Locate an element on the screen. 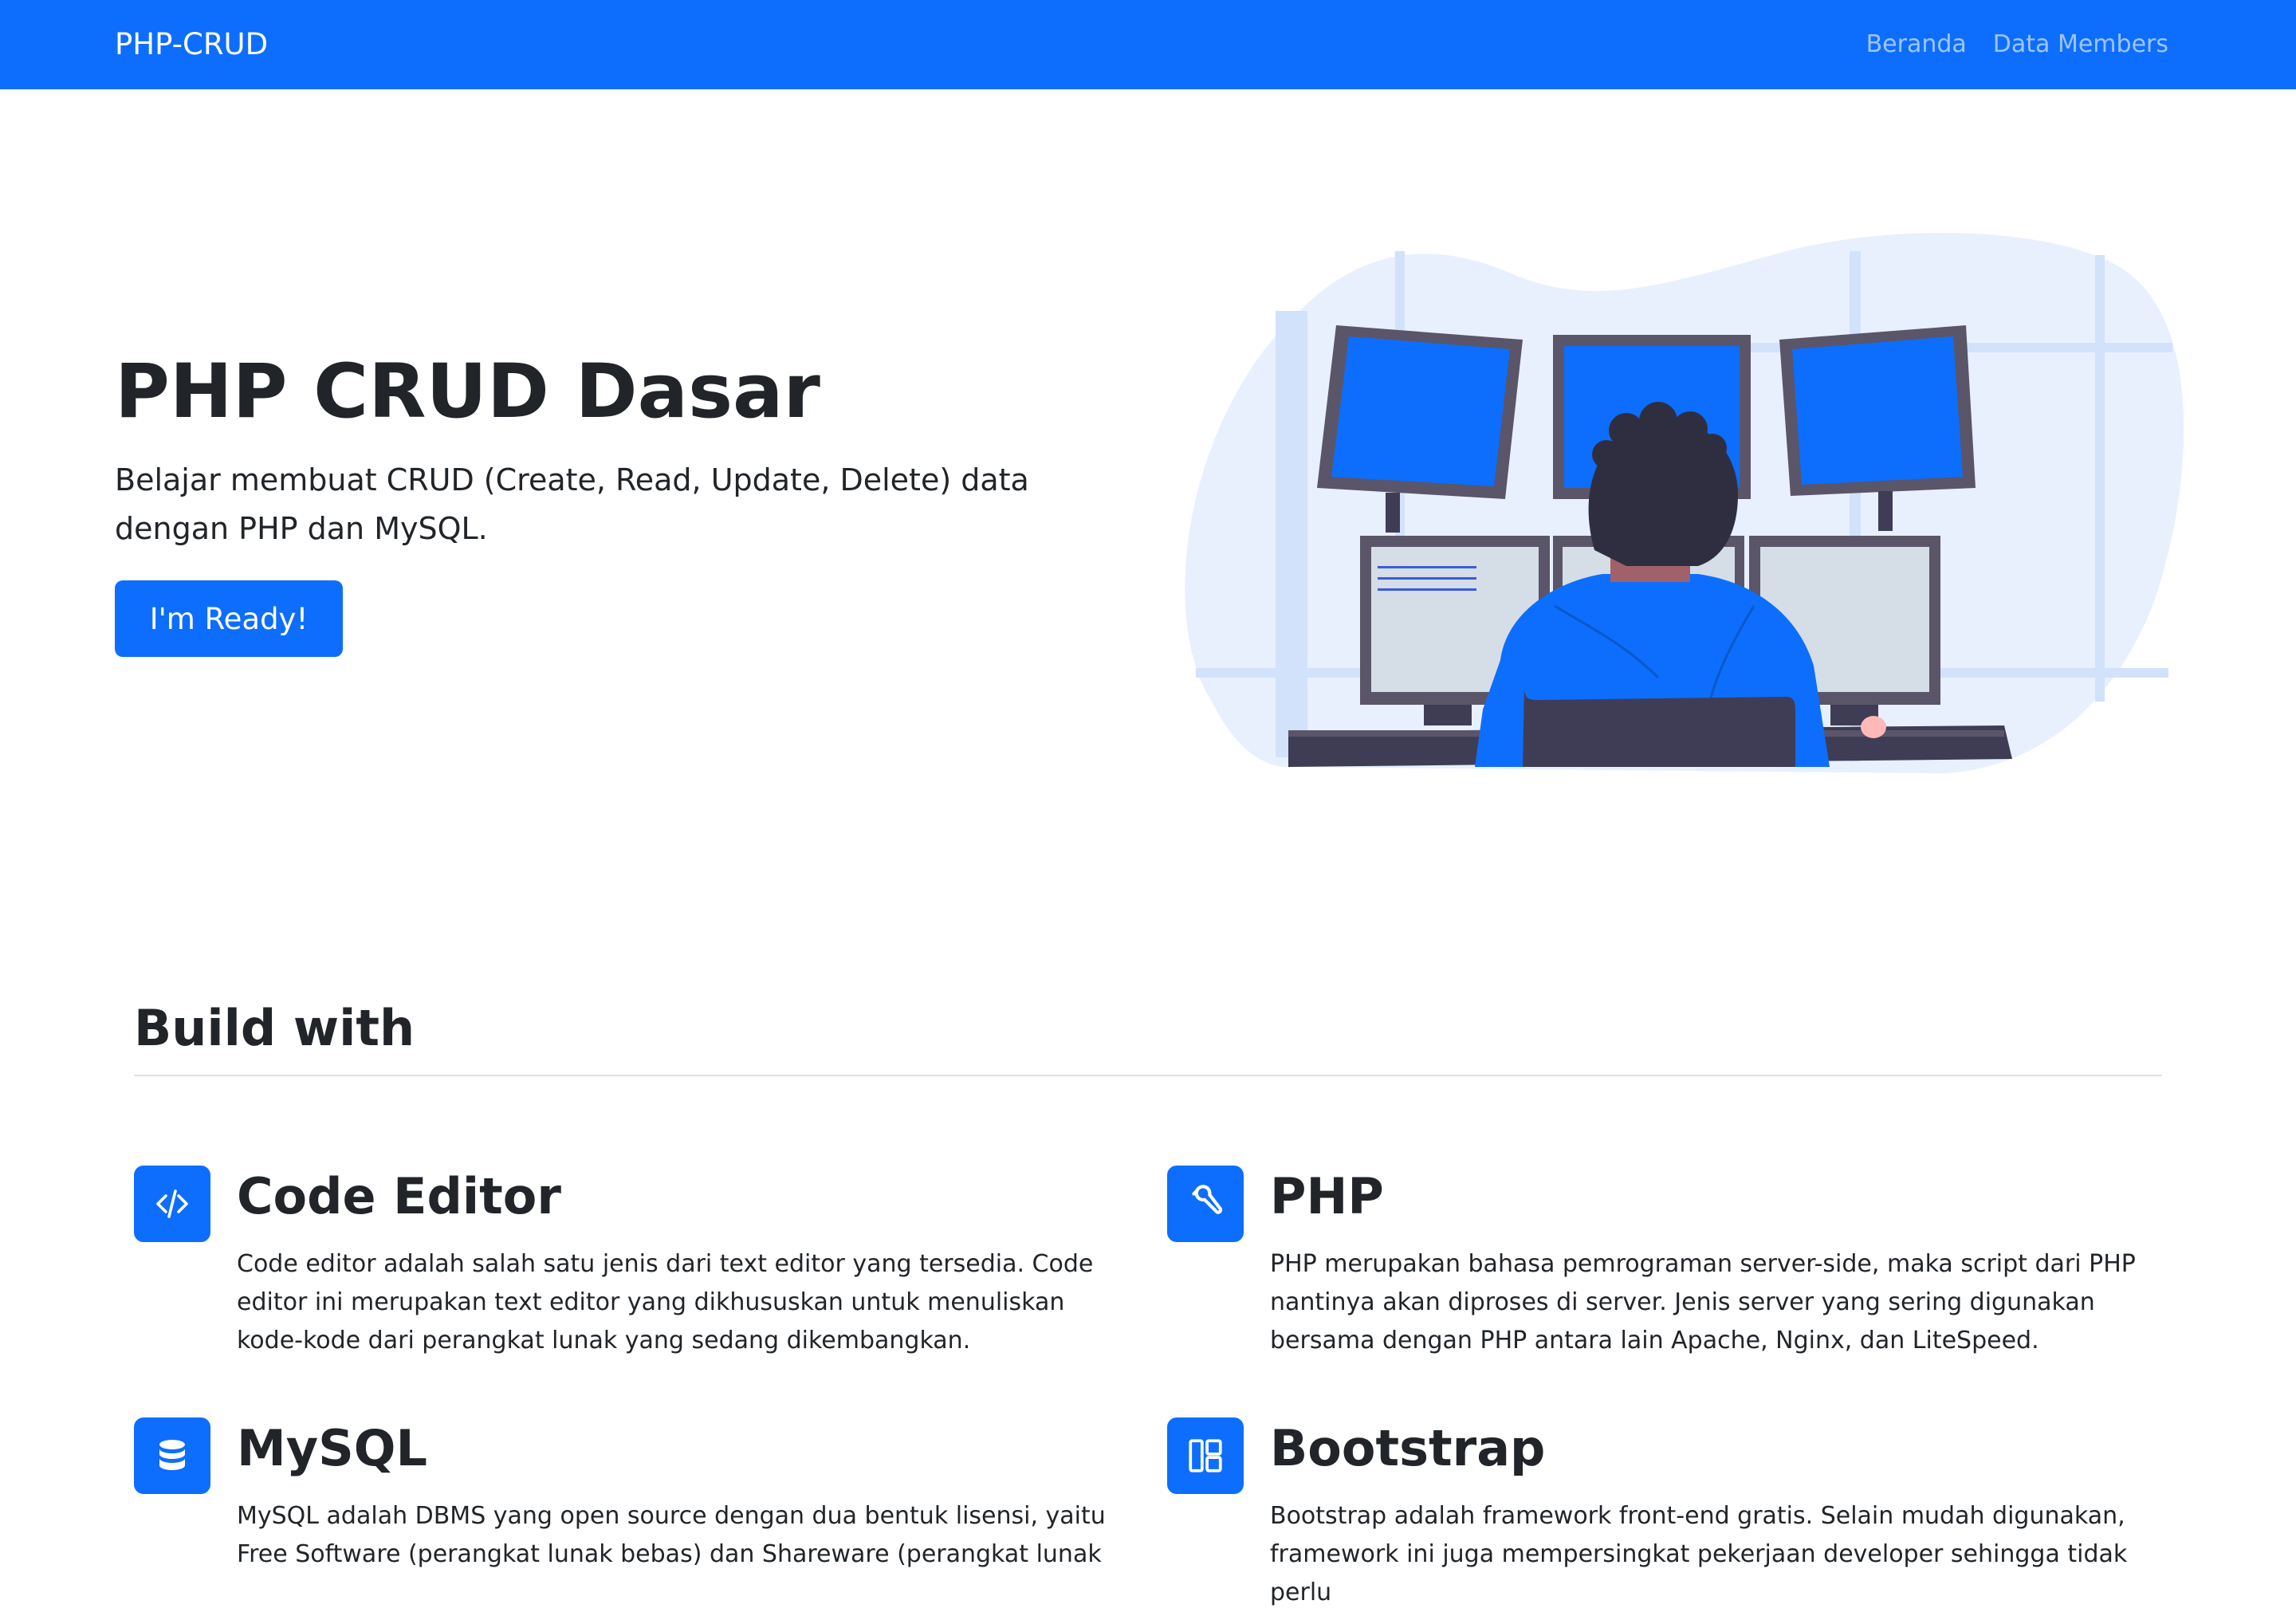  im-ready-button: I'm Ready! is located at coordinates (229, 618).